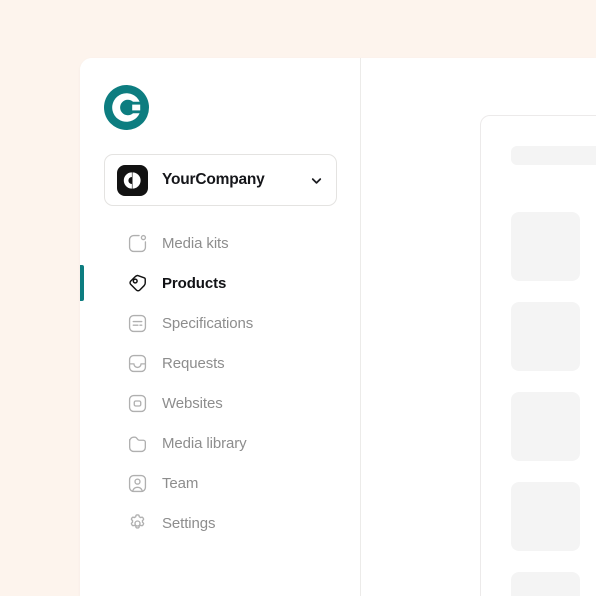  I want to click on sidebar-item-label: Media library, so click(204, 443).